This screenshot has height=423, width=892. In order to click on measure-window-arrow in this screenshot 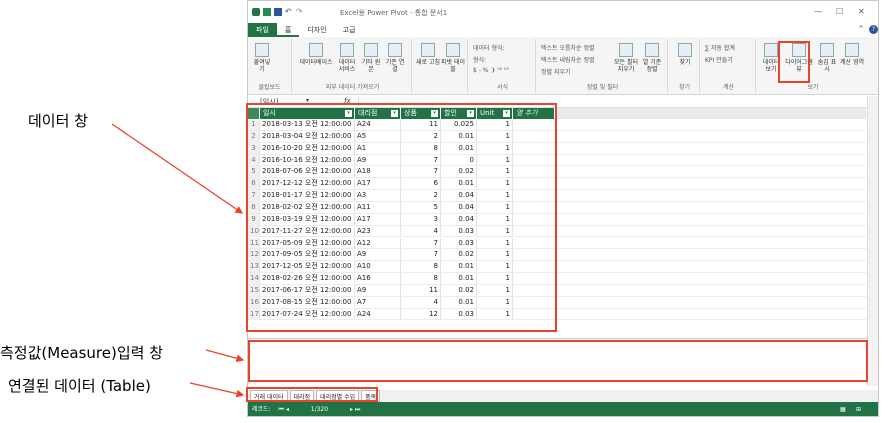, I will do `click(225, 356)`.